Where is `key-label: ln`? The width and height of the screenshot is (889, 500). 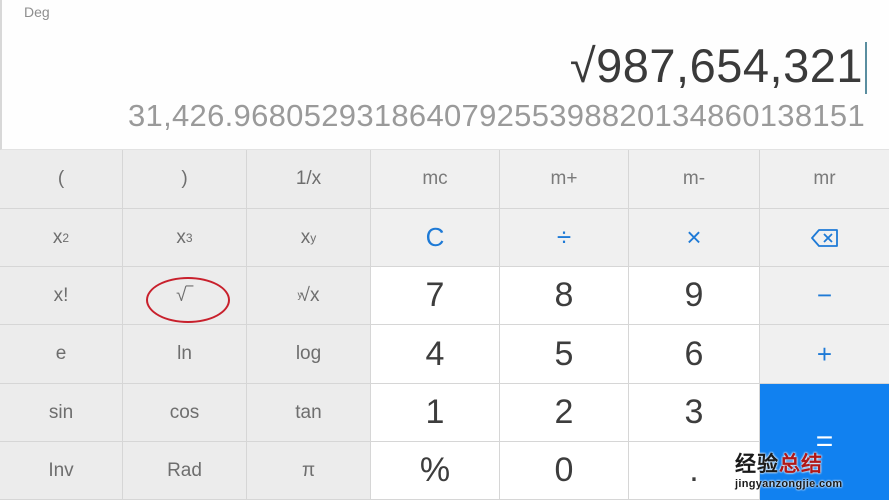
key-label: ln is located at coordinates (184, 353).